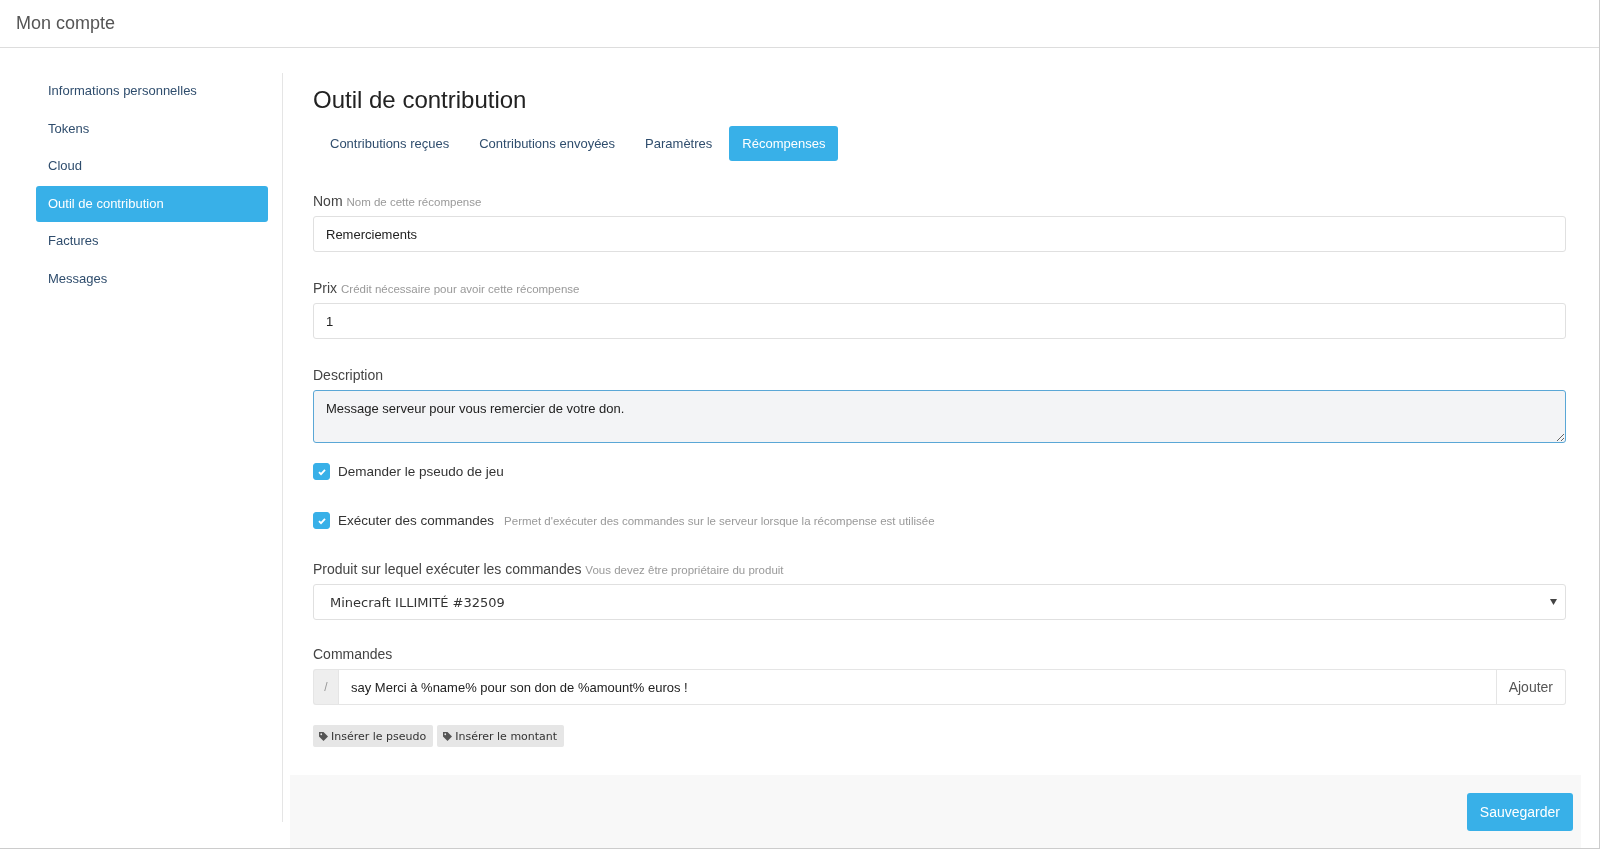  Describe the element at coordinates (939, 234) in the screenshot. I see `text-field: Remerciements` at that location.